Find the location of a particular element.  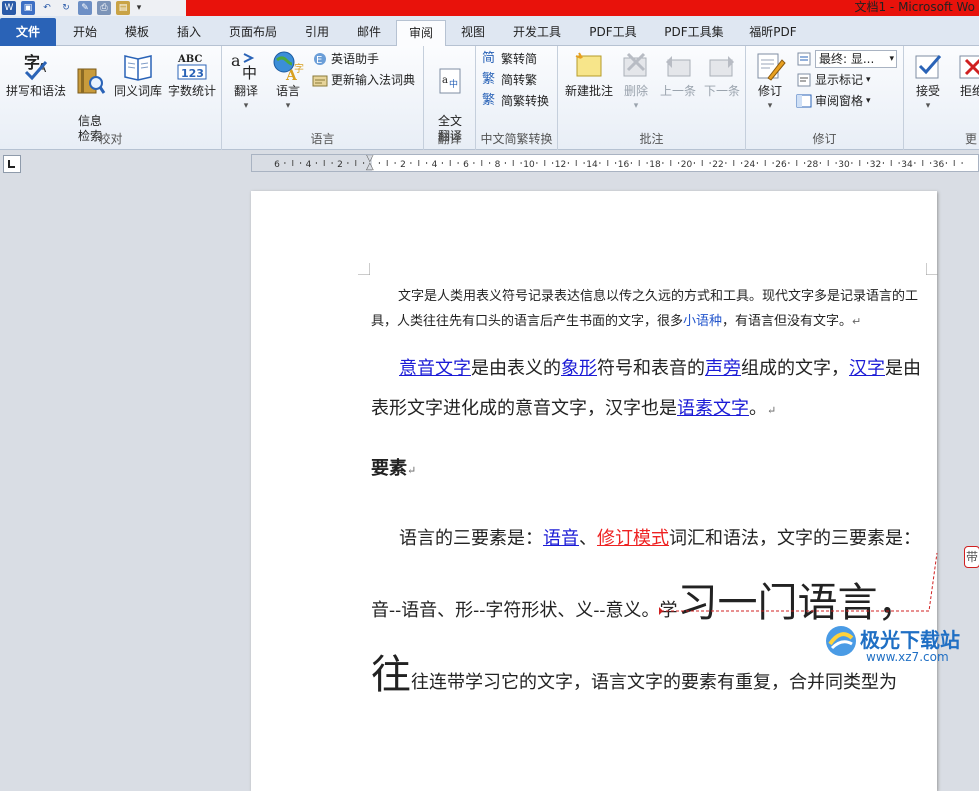

show-markup-icon is located at coordinates (804, 80).